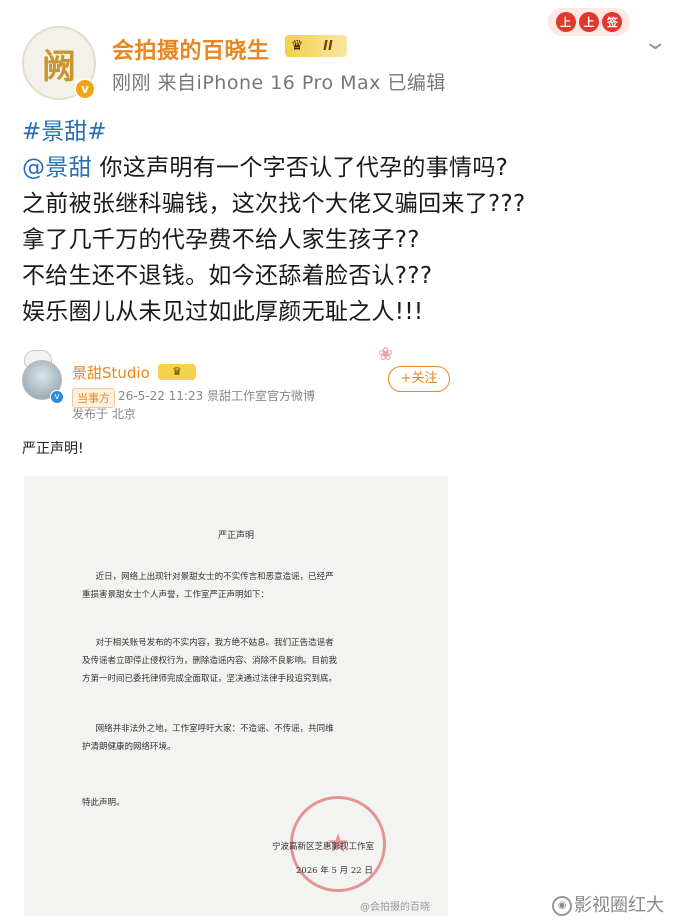 The width and height of the screenshot is (690, 921). I want to click on quoted-author-name: 景甜Studio, so click(111, 372).